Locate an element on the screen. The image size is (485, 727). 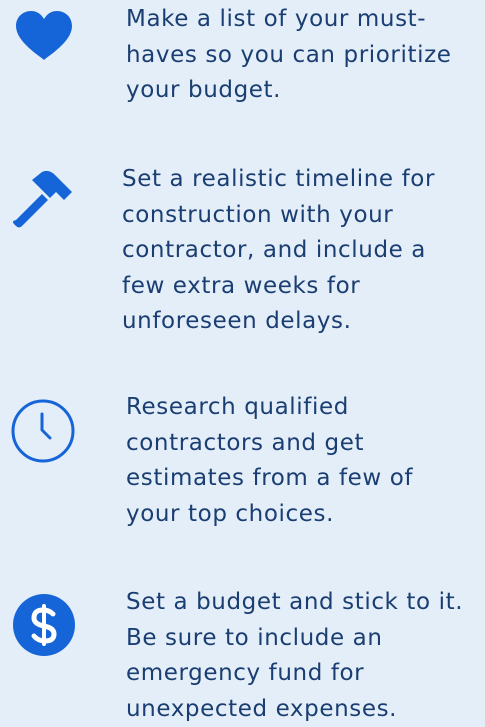
clock-icon is located at coordinates (43, 431).